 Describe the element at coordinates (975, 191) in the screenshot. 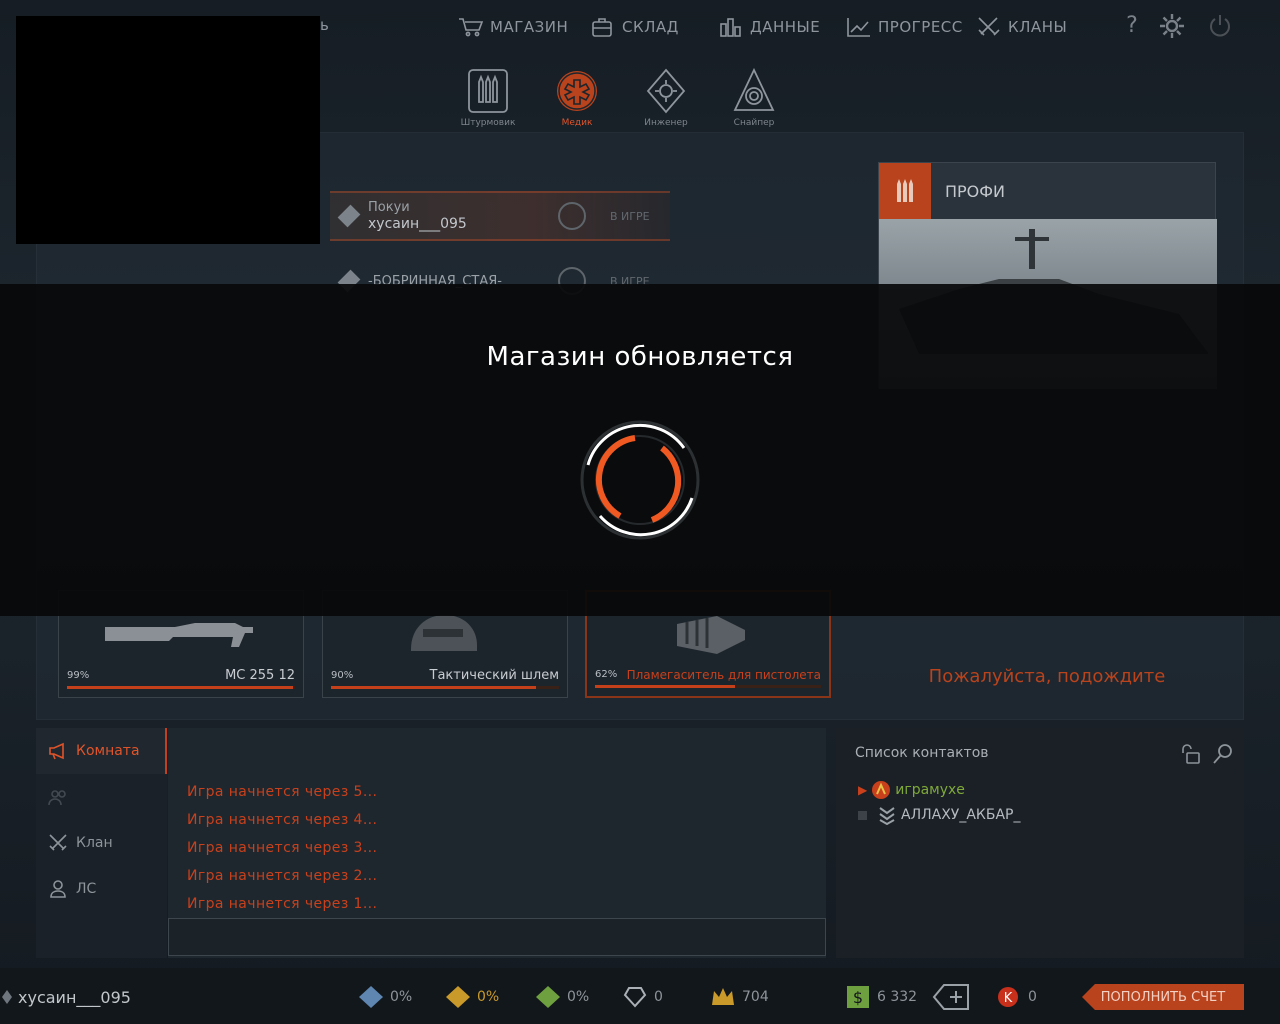

I see `mission-title: ПРОФИ` at that location.